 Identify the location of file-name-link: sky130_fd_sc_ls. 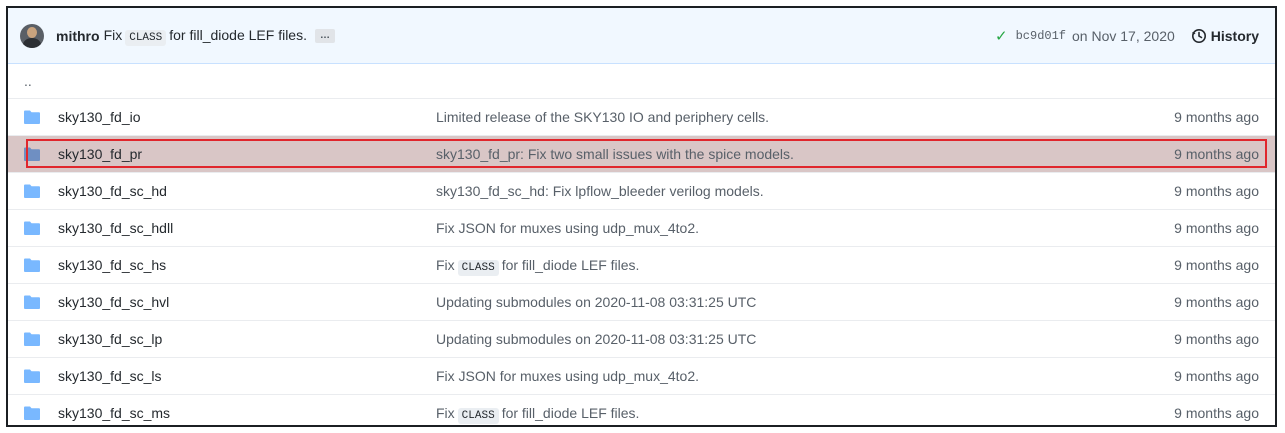
(247, 376).